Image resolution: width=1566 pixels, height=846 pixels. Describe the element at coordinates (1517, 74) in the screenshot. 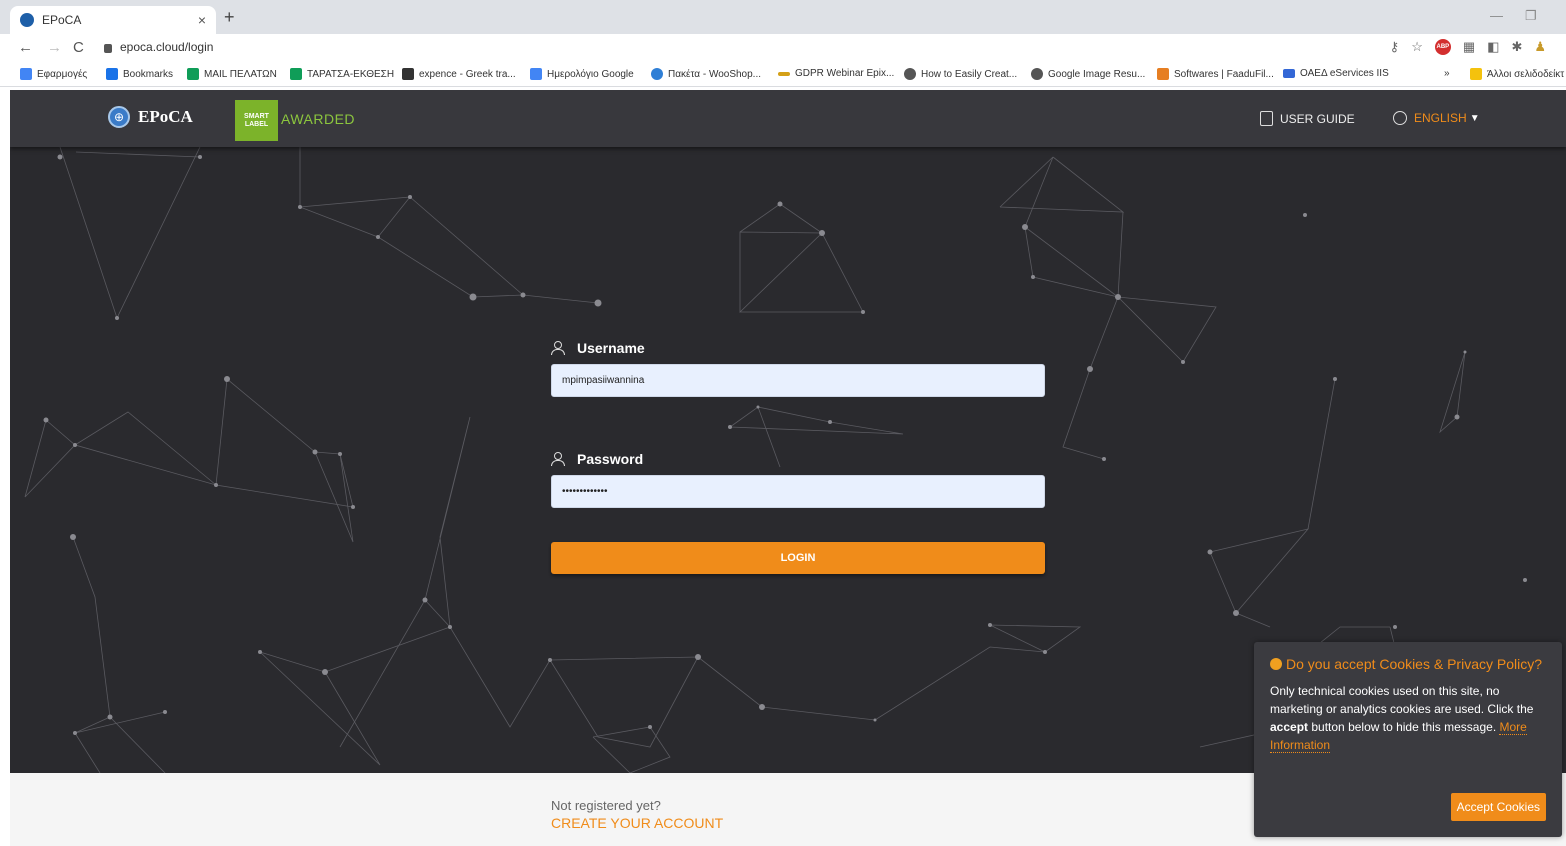

I see `other-bookmarks: Άλλοι σελιδοδείκτ` at that location.